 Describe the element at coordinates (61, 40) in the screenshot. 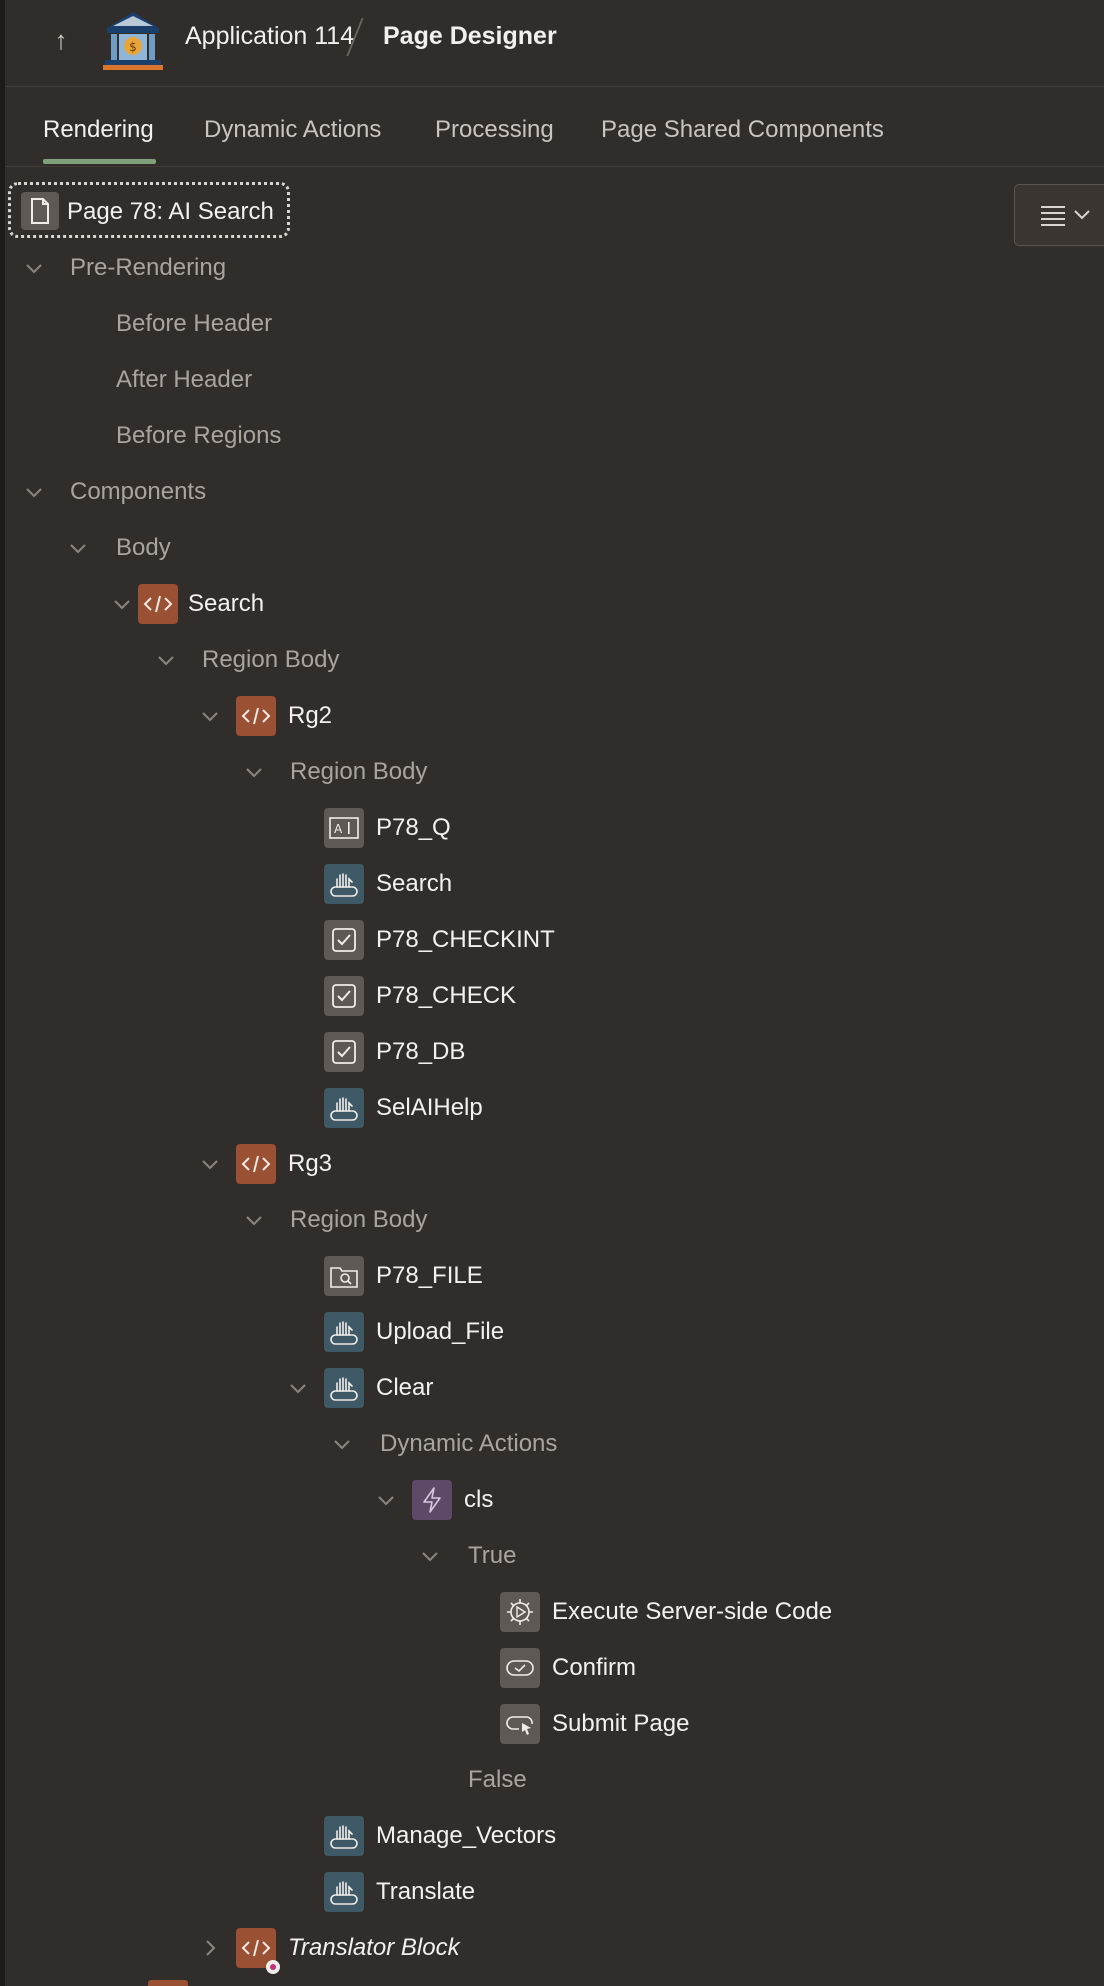

I see `up-arrow-icon: ↑` at that location.